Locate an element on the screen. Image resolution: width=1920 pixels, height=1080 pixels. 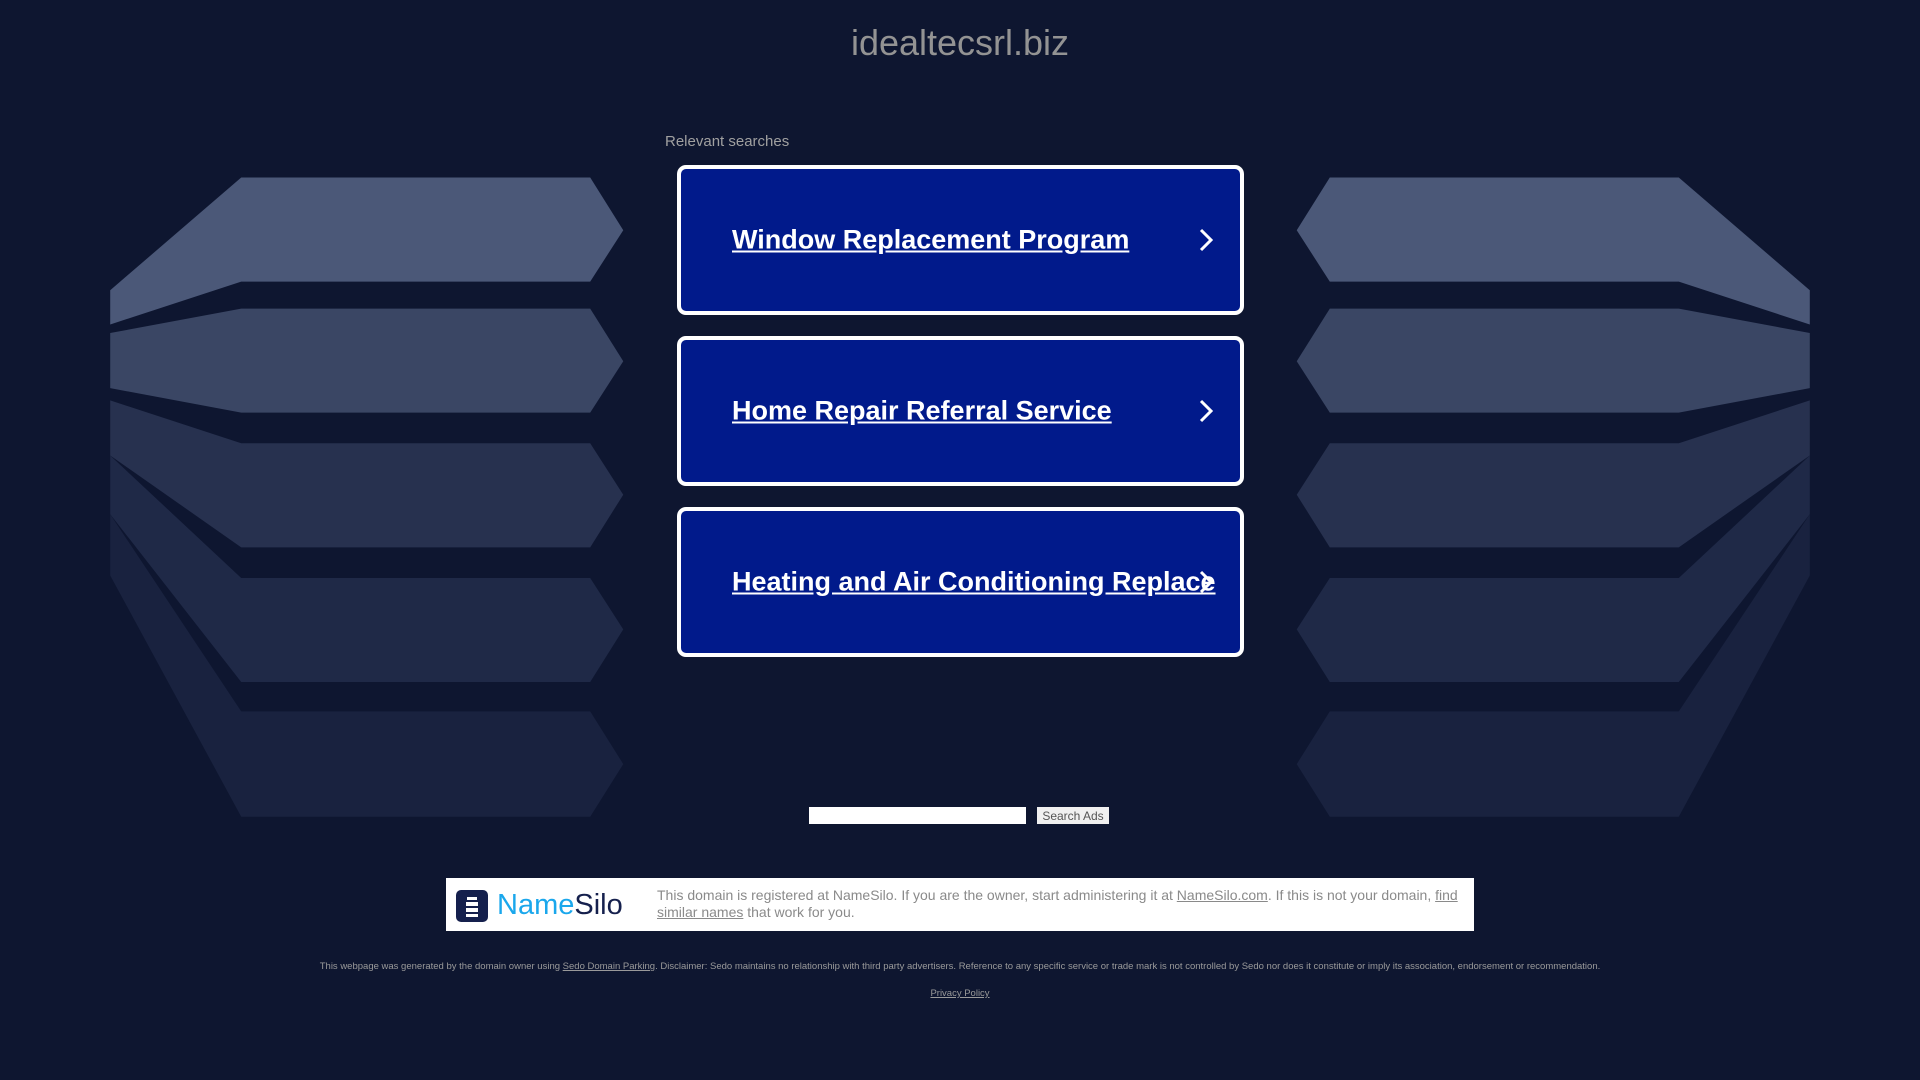
namesilo-logo: Name Silo is located at coordinates (539, 905).